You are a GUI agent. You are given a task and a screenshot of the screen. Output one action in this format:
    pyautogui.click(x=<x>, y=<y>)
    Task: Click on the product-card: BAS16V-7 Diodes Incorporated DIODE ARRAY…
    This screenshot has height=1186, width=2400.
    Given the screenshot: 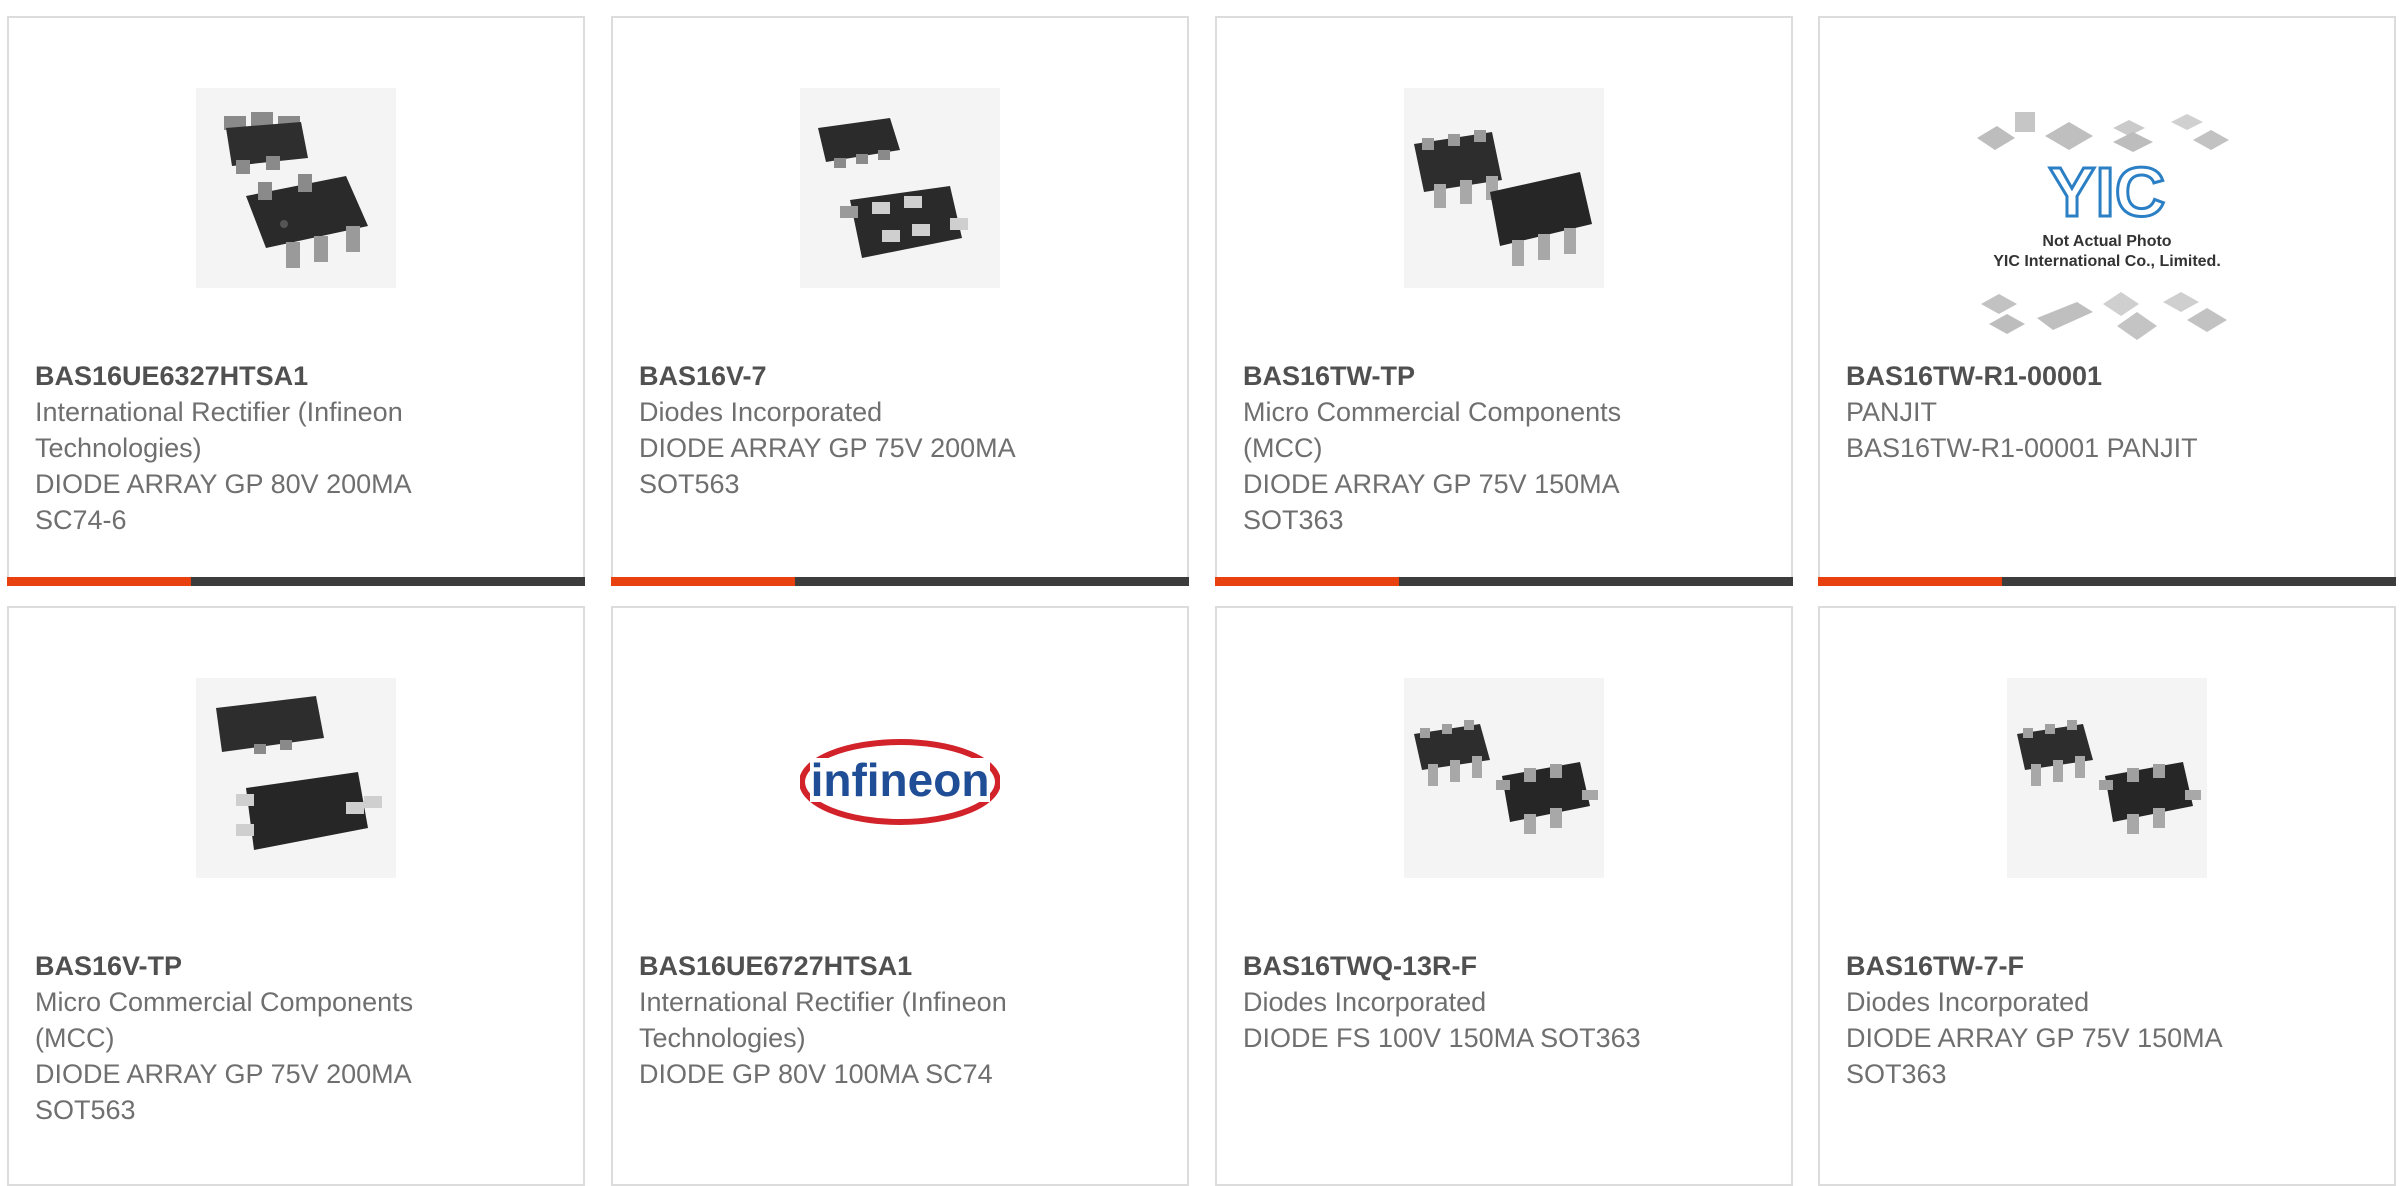 What is the action you would take?
    pyautogui.click(x=900, y=301)
    